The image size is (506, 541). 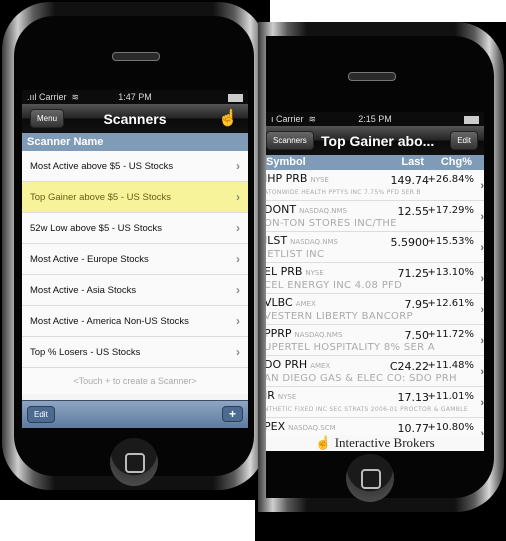 I want to click on company-name: UPERTEL HOSPITALITY 8% SER A, so click(x=350, y=347).